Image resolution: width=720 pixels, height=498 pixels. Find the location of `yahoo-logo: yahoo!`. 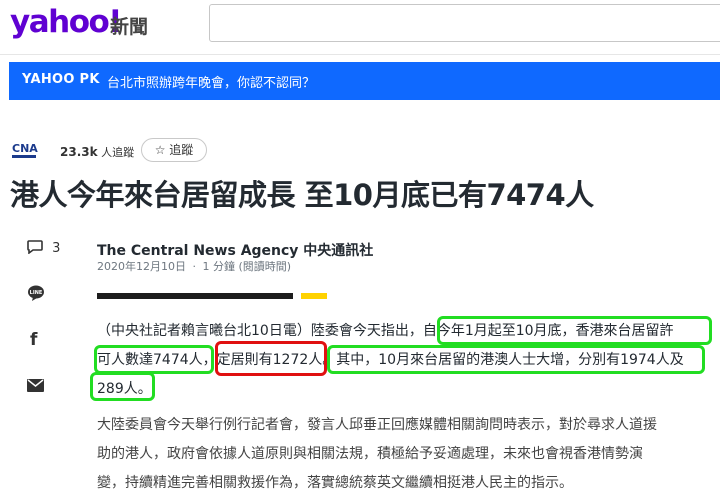

yahoo-logo: yahoo! is located at coordinates (66, 22).